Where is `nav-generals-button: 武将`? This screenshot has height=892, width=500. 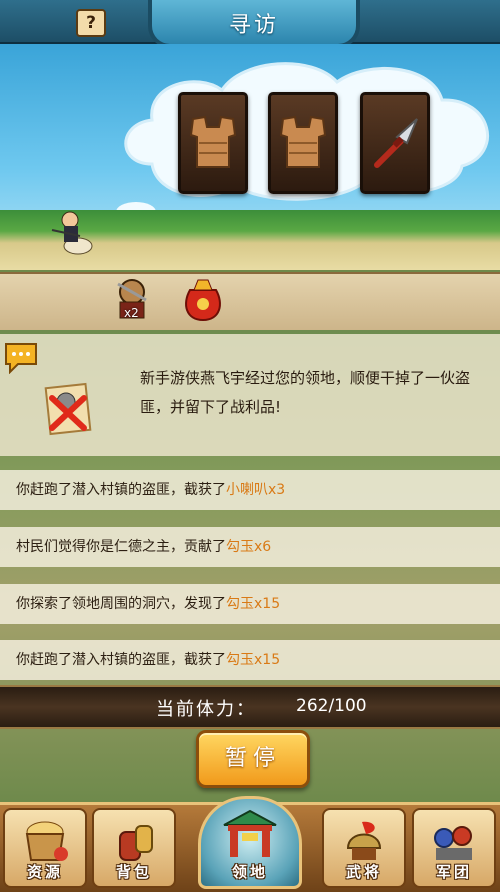 nav-generals-button: 武将 is located at coordinates (364, 848).